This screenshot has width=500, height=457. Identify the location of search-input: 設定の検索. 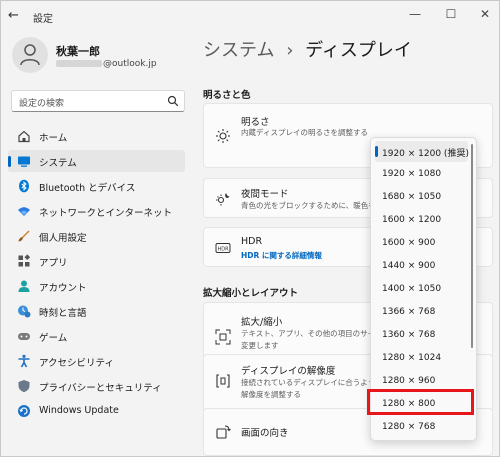
(41, 102).